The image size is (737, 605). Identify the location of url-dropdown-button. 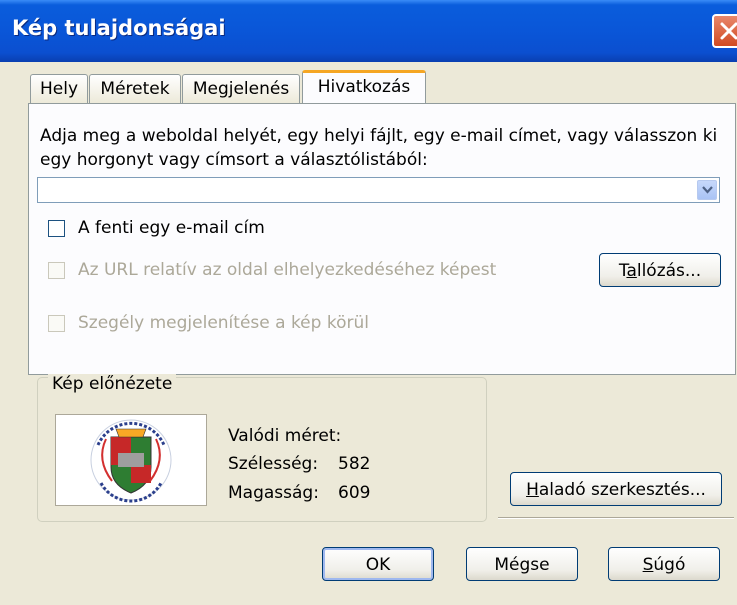
(707, 190).